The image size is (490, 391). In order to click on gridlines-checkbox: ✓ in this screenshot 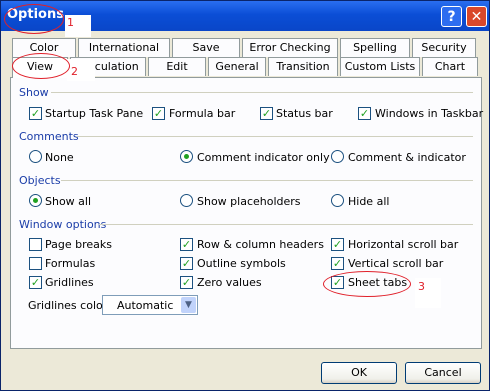, I will do `click(35, 282)`.